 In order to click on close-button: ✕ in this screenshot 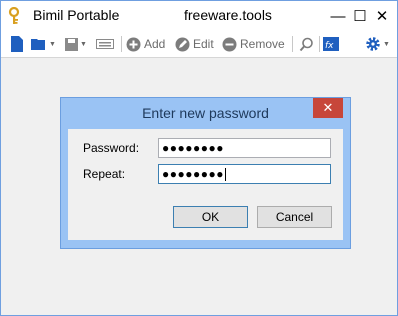, I will do `click(382, 16)`.